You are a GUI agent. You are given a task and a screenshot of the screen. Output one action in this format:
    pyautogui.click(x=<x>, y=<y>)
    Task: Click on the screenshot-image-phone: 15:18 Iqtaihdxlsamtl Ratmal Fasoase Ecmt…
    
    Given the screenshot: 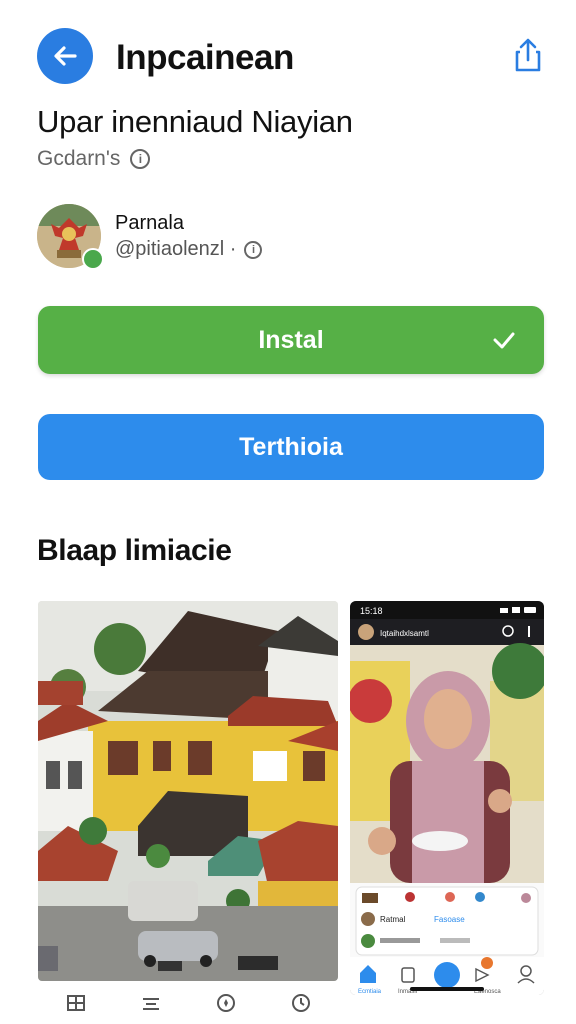 What is the action you would take?
    pyautogui.click(x=447, y=798)
    